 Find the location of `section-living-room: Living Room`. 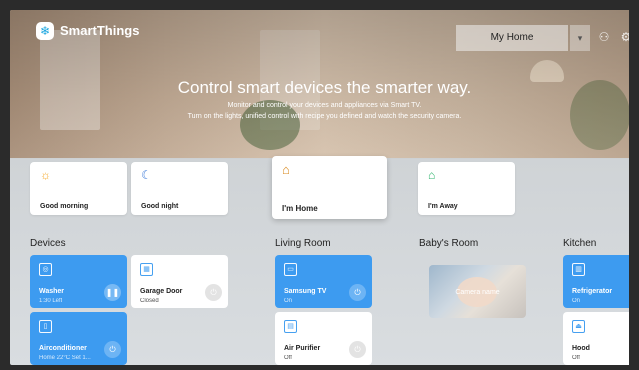

section-living-room: Living Room is located at coordinates (303, 243).